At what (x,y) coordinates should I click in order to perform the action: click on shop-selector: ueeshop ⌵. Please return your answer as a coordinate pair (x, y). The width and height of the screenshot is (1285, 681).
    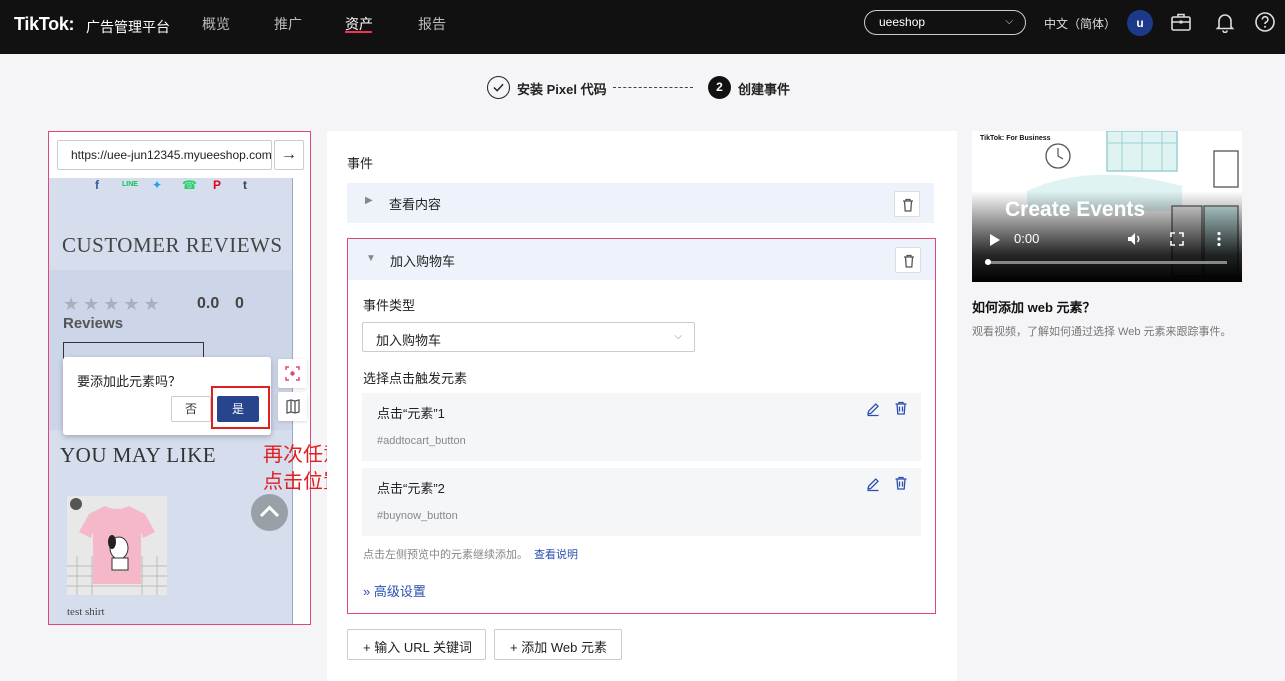
    Looking at the image, I should click on (945, 22).